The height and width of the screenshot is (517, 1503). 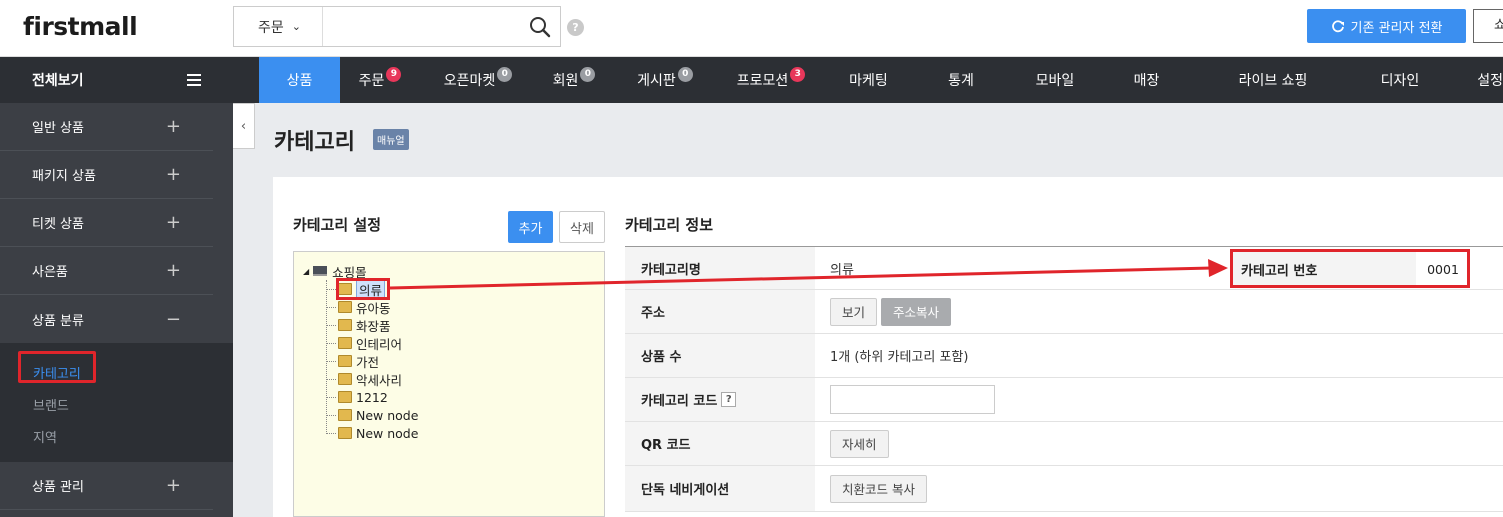 I want to click on info-row-code: 카테고리 코드 ?, so click(x=1064, y=400).